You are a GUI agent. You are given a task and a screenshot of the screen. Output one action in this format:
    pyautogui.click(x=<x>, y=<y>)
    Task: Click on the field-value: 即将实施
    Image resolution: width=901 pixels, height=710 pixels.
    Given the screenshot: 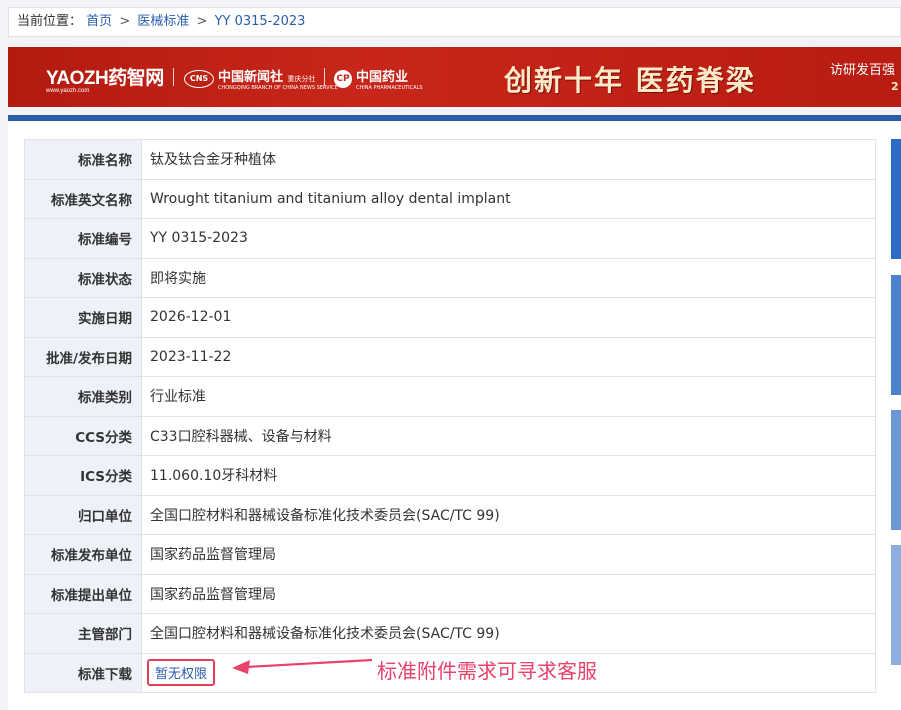 What is the action you would take?
    pyautogui.click(x=508, y=277)
    